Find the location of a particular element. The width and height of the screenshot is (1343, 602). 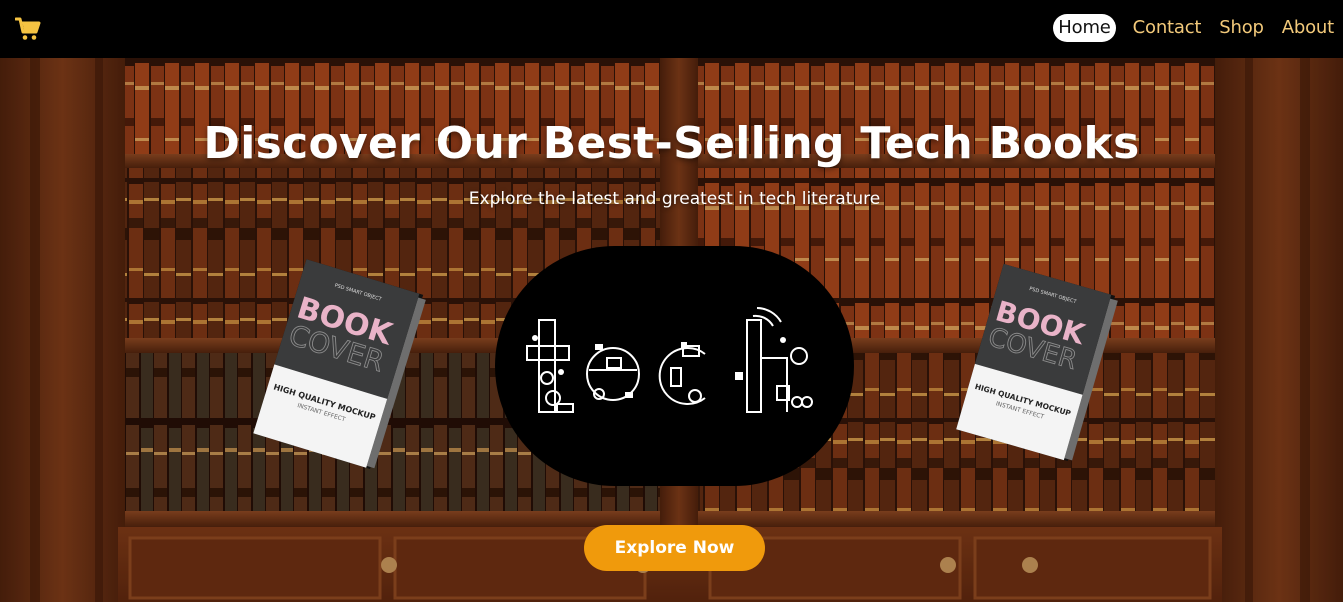

nav-link-shop: Shop is located at coordinates (1241, 28).